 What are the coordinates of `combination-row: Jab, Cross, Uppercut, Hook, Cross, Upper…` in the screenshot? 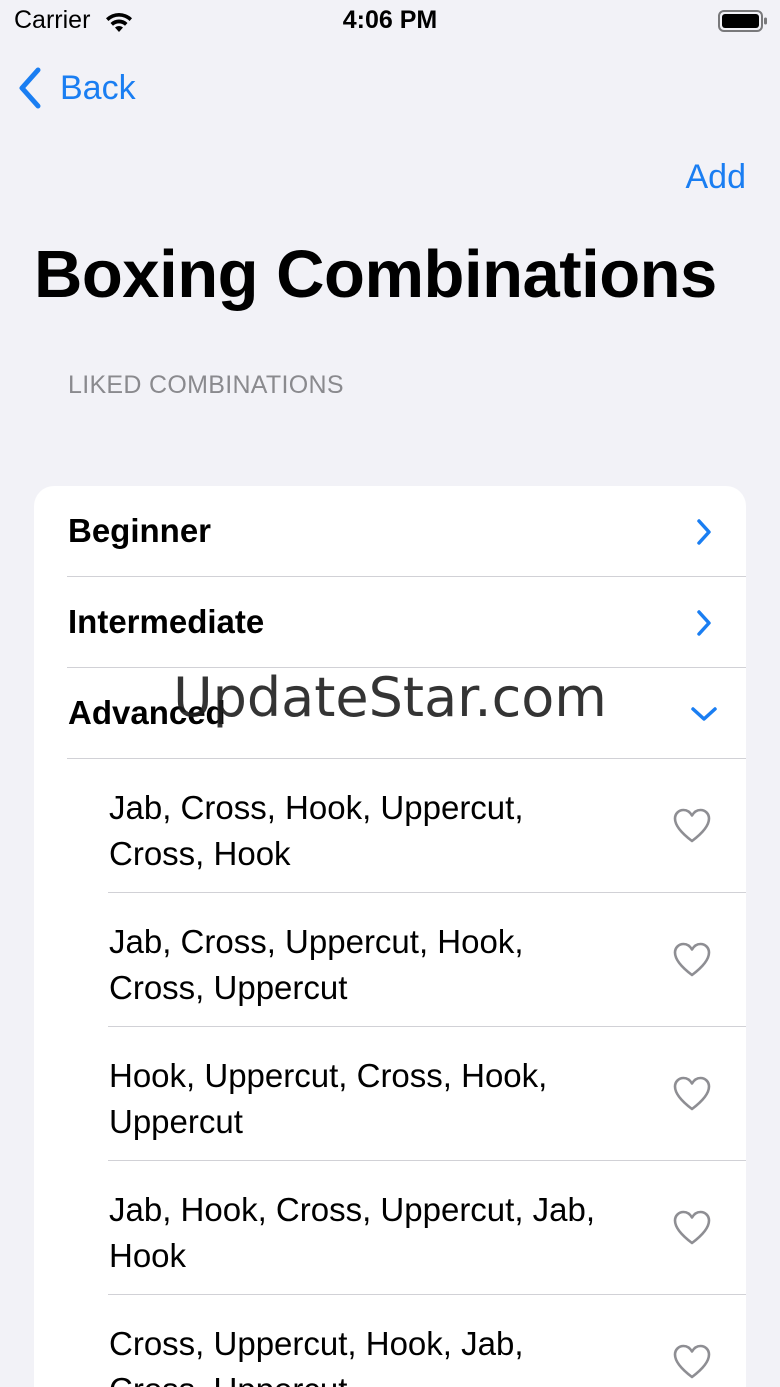 It's located at (390, 960).